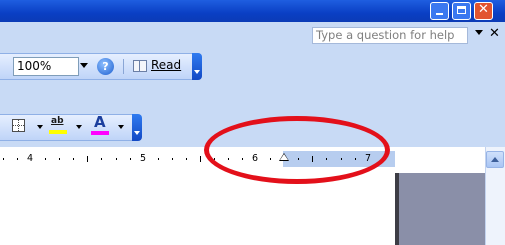 This screenshot has width=505, height=245. What do you see at coordinates (197, 66) in the screenshot?
I see `toolbar-options-grip` at bounding box center [197, 66].